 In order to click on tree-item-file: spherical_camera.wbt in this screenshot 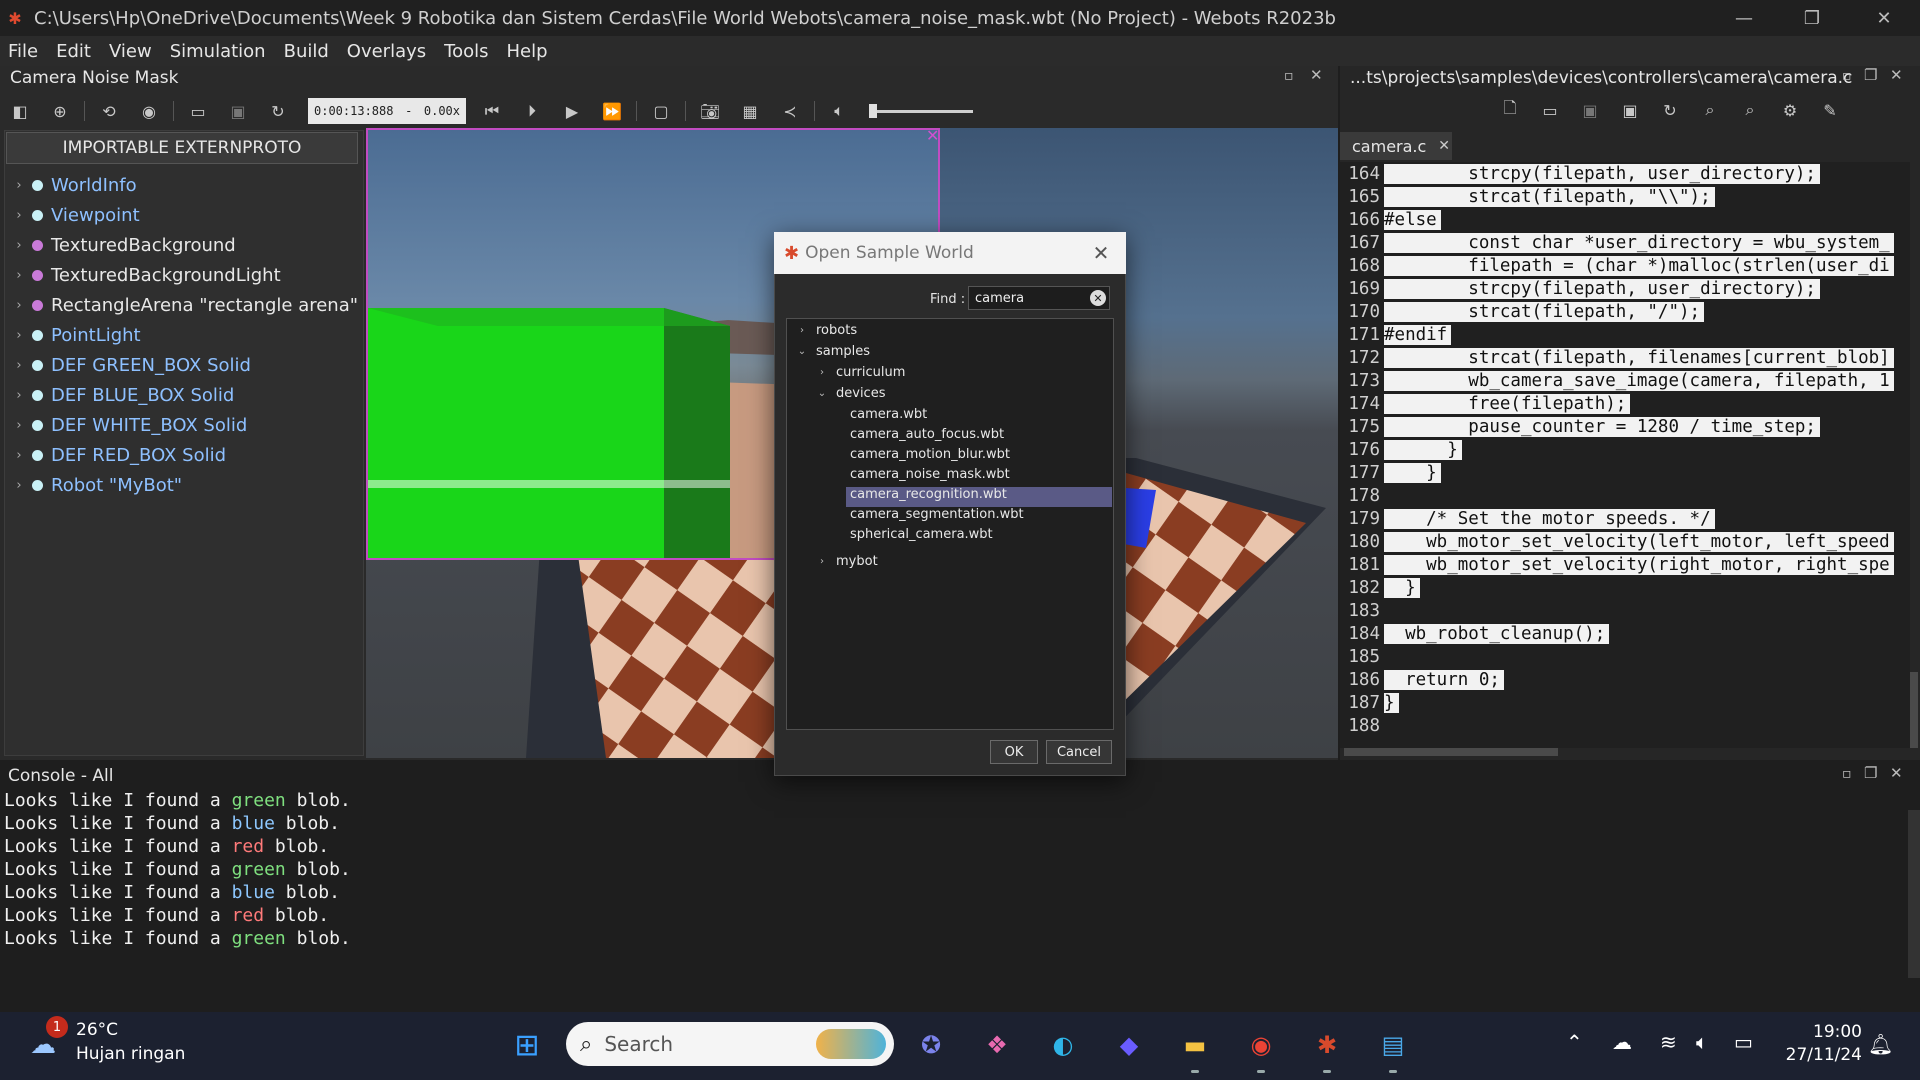, I will do `click(937, 534)`.